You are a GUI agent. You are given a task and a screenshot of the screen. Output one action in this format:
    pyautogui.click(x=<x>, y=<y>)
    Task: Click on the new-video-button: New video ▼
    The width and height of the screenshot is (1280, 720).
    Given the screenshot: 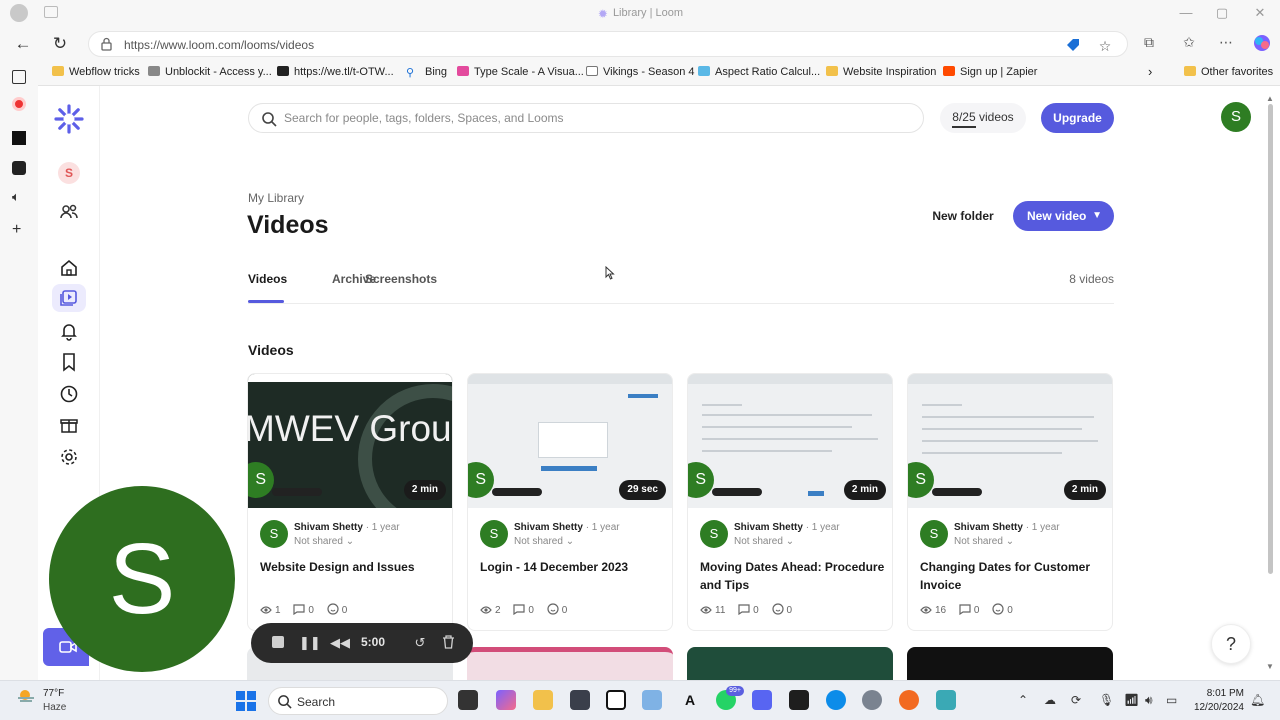 What is the action you would take?
    pyautogui.click(x=1063, y=216)
    